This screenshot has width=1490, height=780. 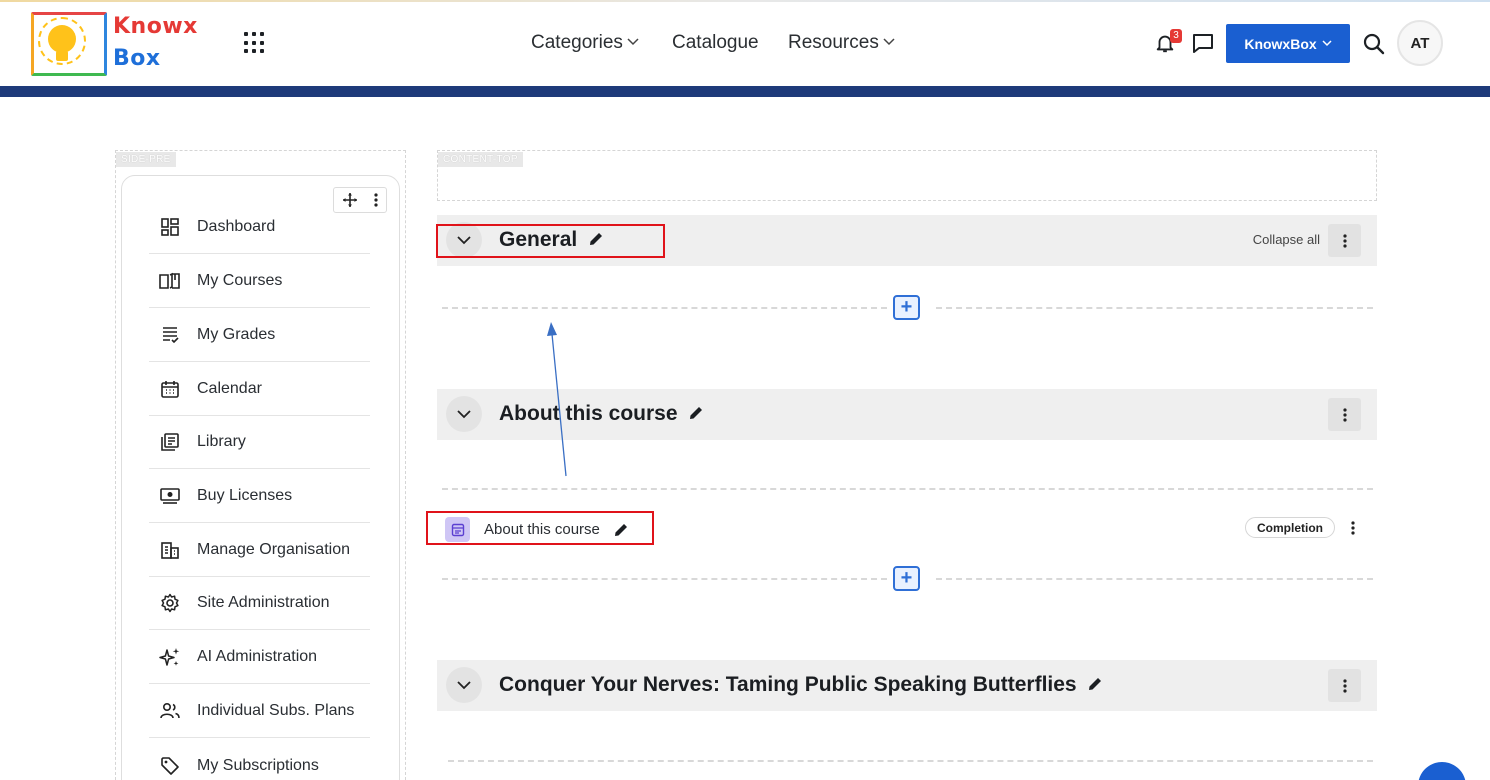 What do you see at coordinates (170, 711) in the screenshot?
I see `users-icon` at bounding box center [170, 711].